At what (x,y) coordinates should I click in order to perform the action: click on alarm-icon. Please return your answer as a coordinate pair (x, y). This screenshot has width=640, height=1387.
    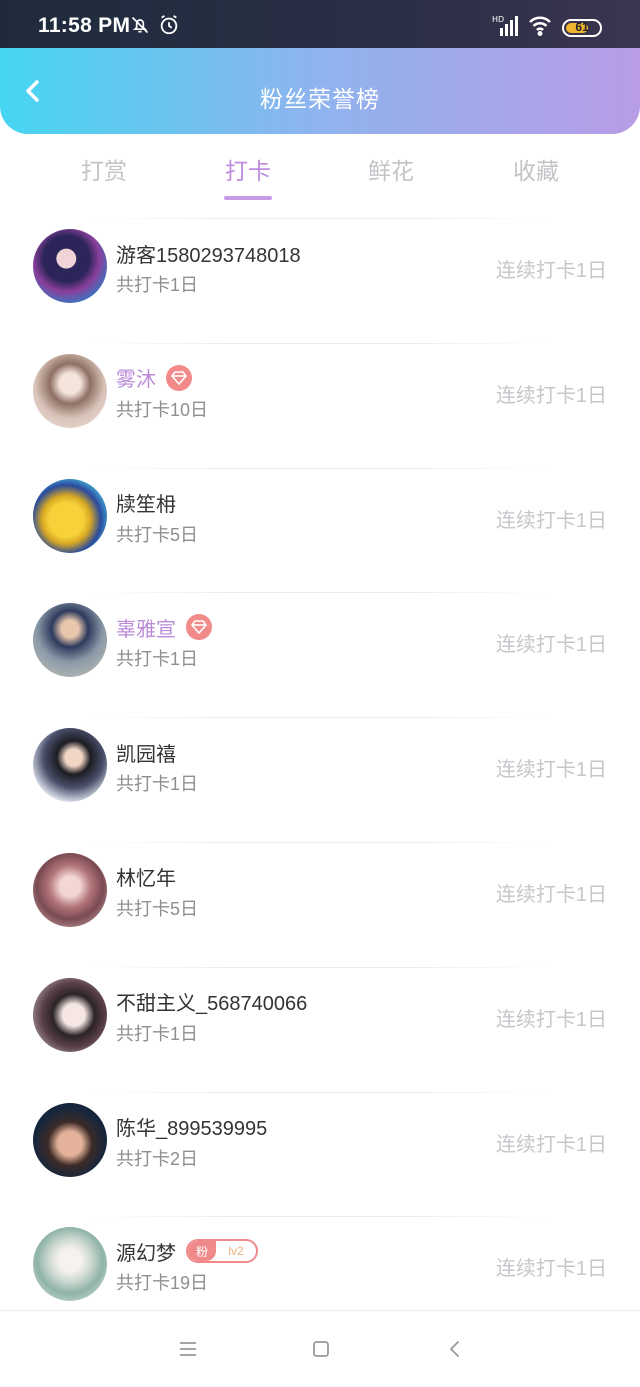
    Looking at the image, I should click on (169, 25).